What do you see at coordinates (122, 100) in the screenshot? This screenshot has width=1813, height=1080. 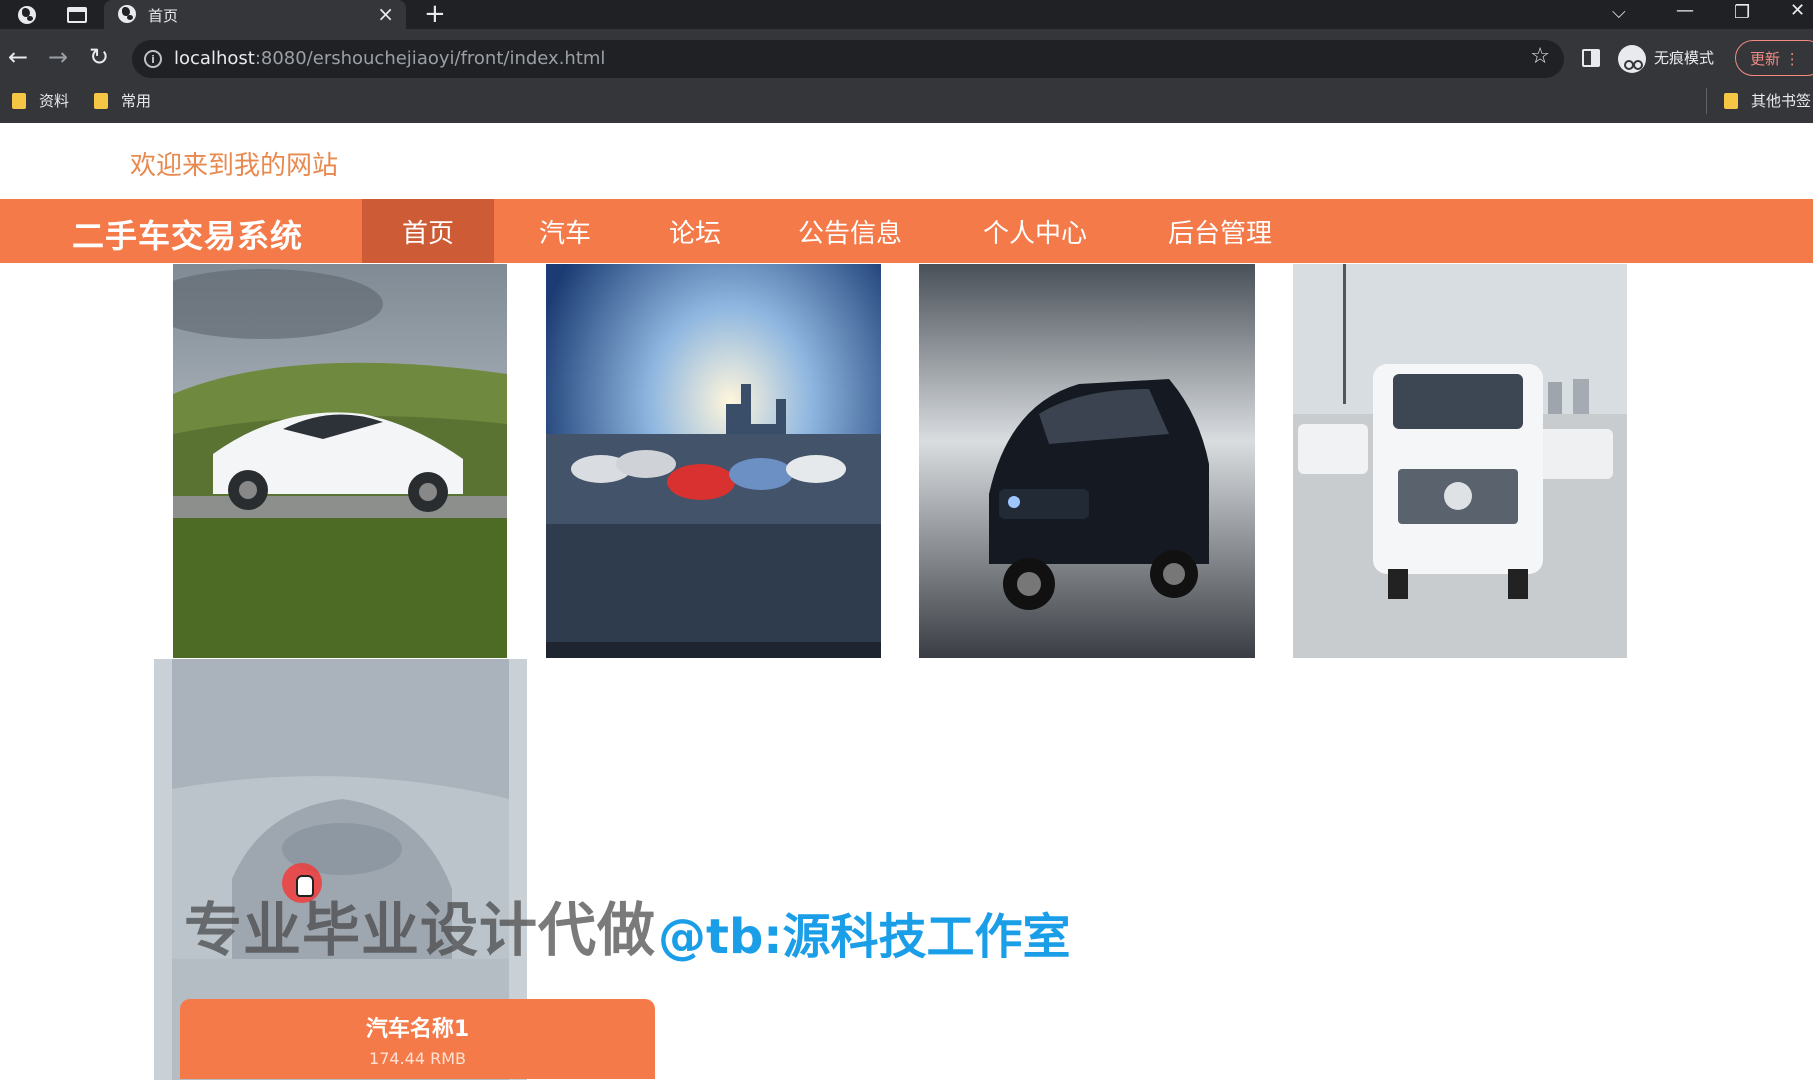 I see `bookmark-folder-common: 常用` at bounding box center [122, 100].